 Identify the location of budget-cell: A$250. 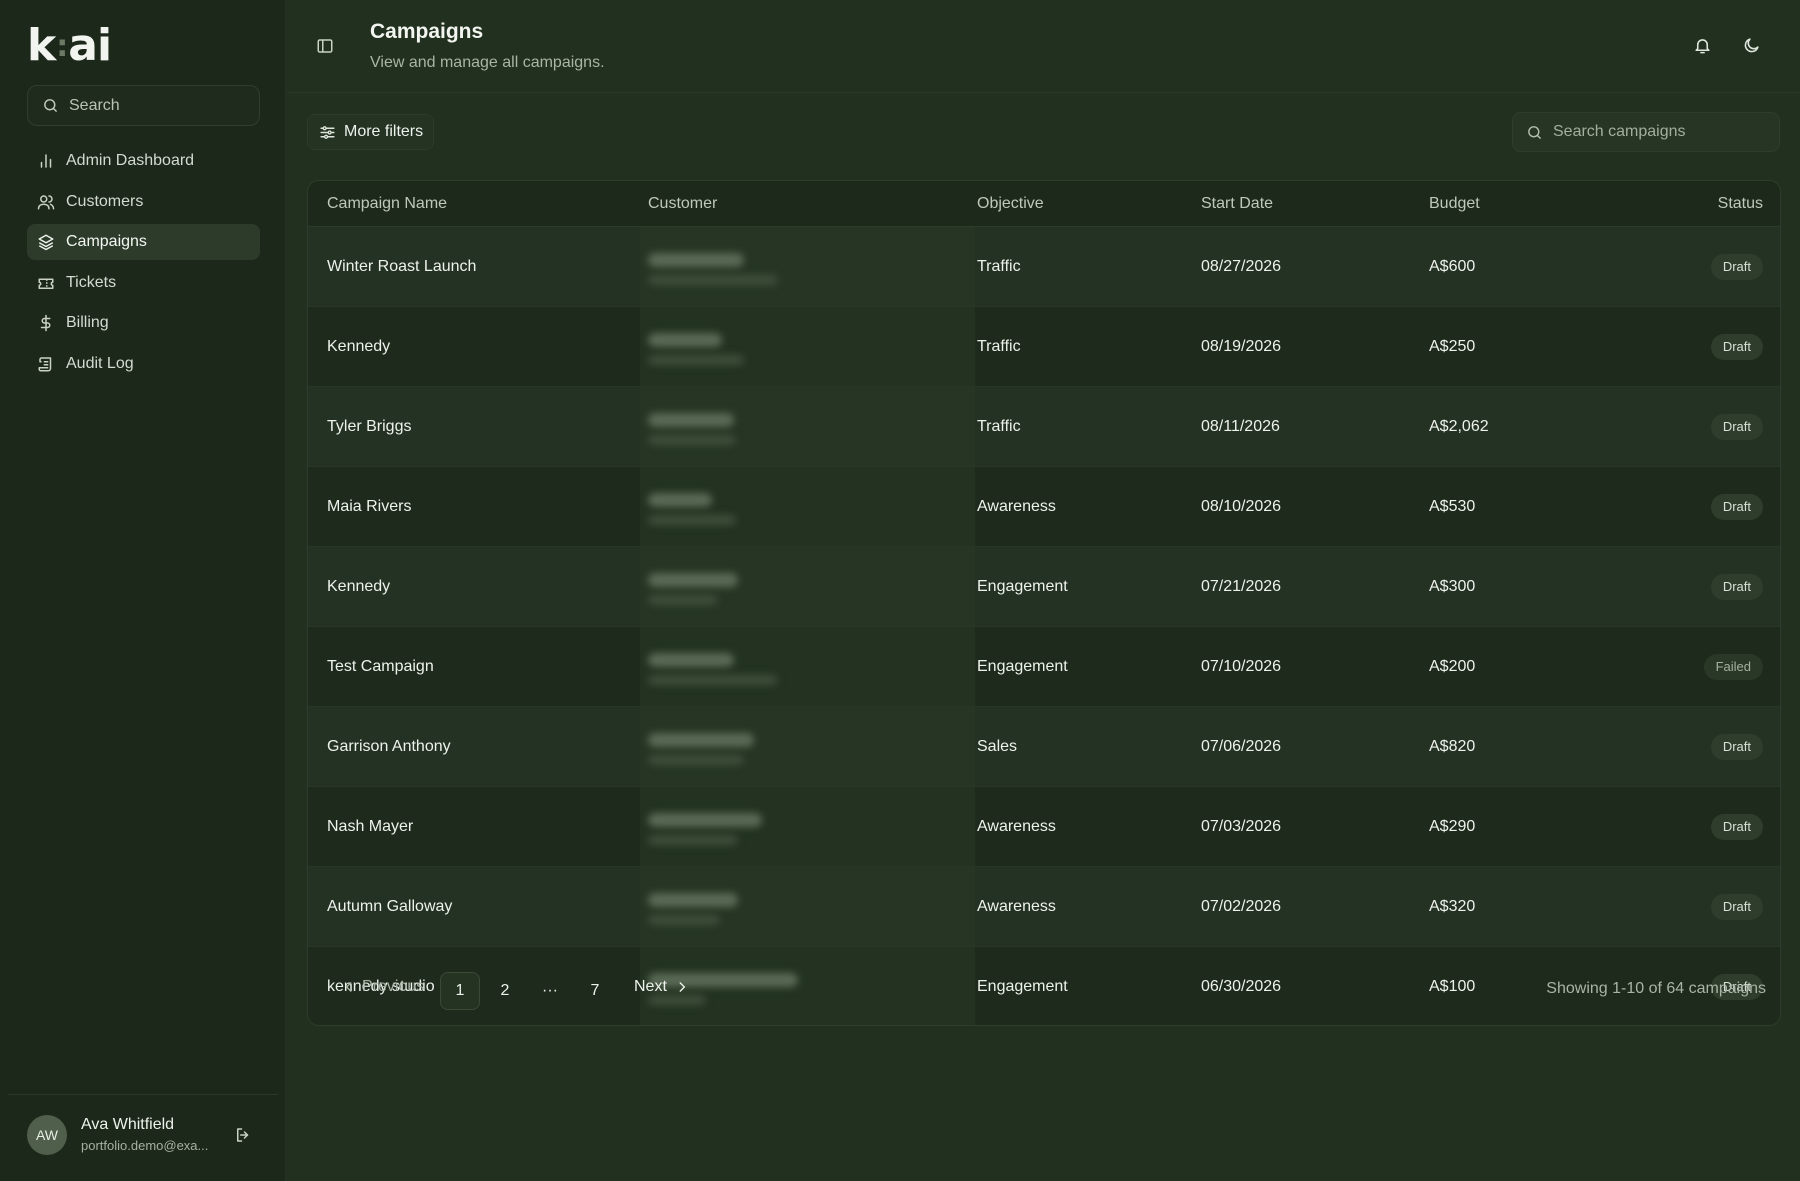
(1452, 346).